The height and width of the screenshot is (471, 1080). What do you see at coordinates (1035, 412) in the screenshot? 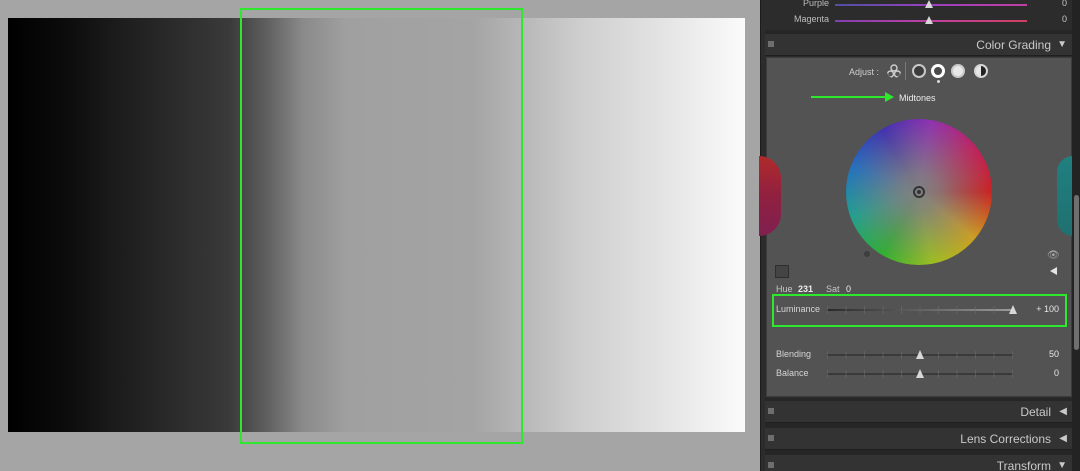
I see `detail-title: Detail` at bounding box center [1035, 412].